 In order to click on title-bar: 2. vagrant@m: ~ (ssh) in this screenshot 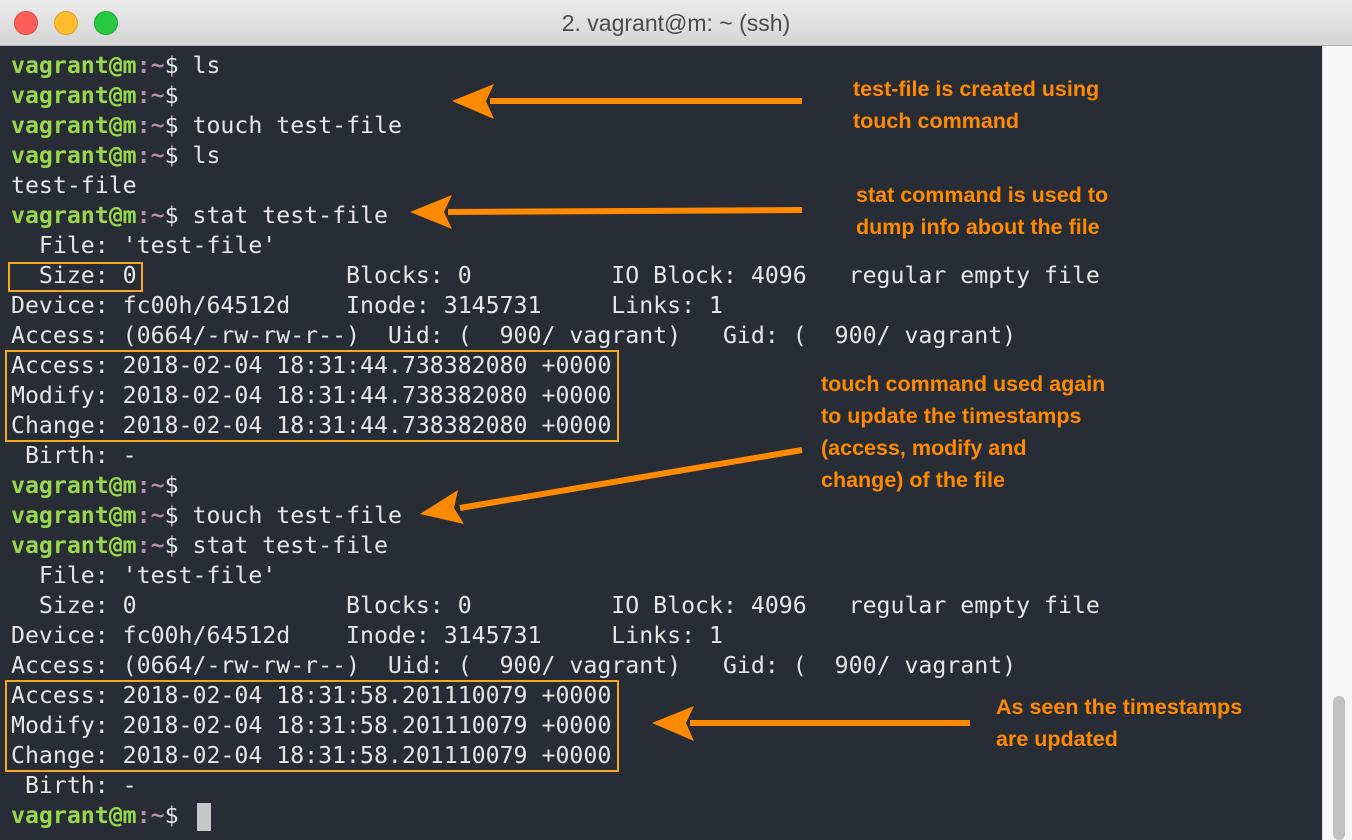, I will do `click(676, 23)`.